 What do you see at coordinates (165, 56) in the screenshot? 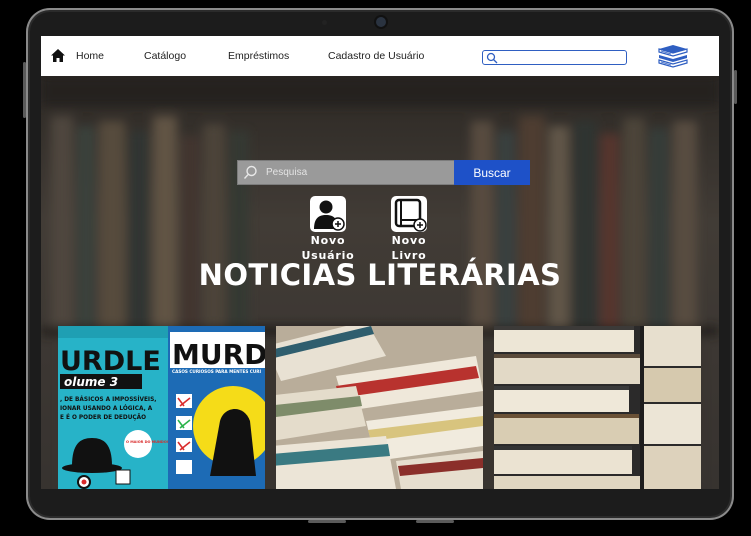
I see `nav-catalogo: Catálogo` at bounding box center [165, 56].